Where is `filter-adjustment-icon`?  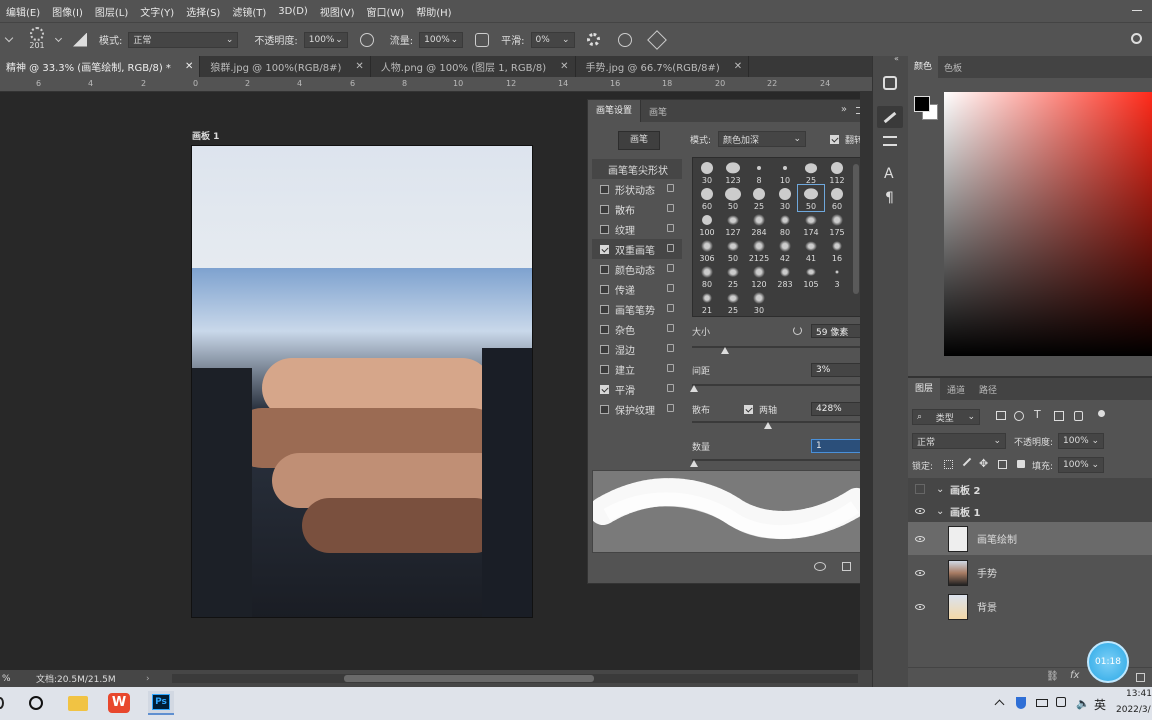 filter-adjustment-icon is located at coordinates (1019, 416).